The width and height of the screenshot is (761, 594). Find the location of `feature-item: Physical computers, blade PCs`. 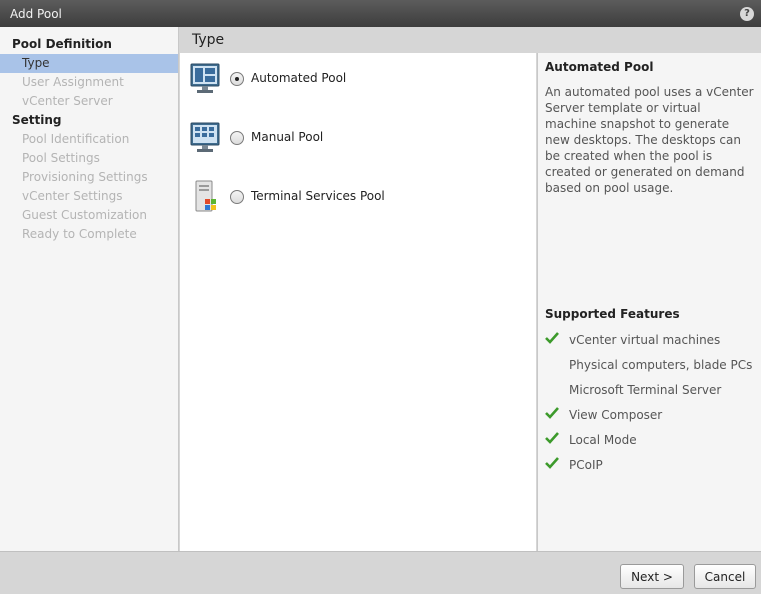

feature-item: Physical computers, blade PCs is located at coordinates (652, 365).